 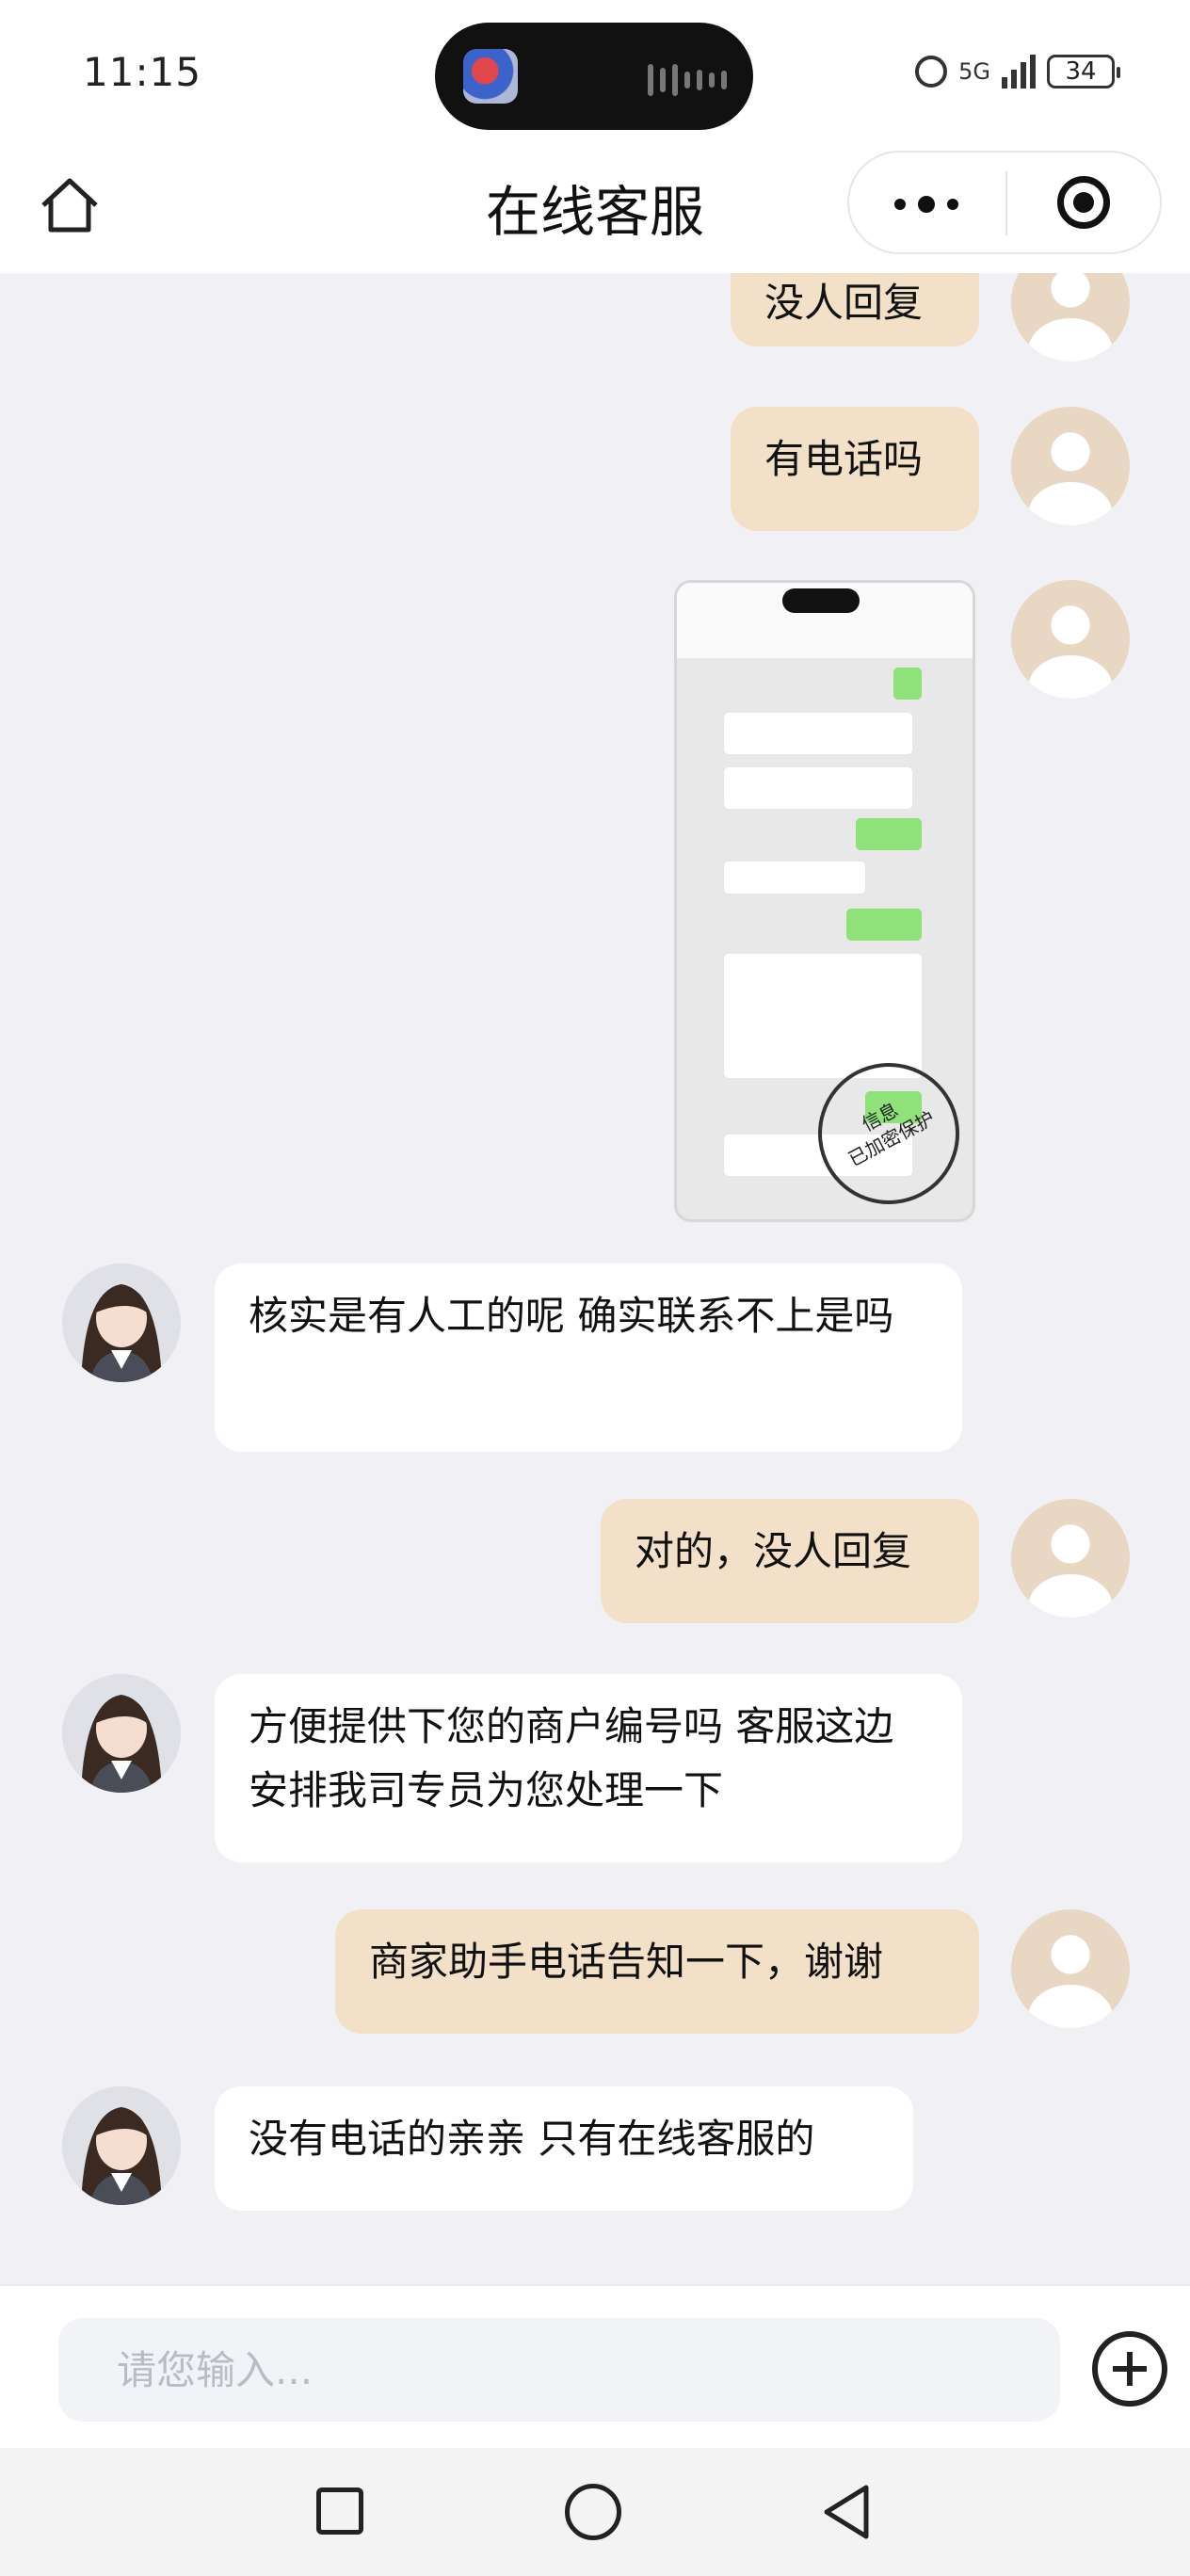 I want to click on more-dots-icon, so click(x=900, y=204).